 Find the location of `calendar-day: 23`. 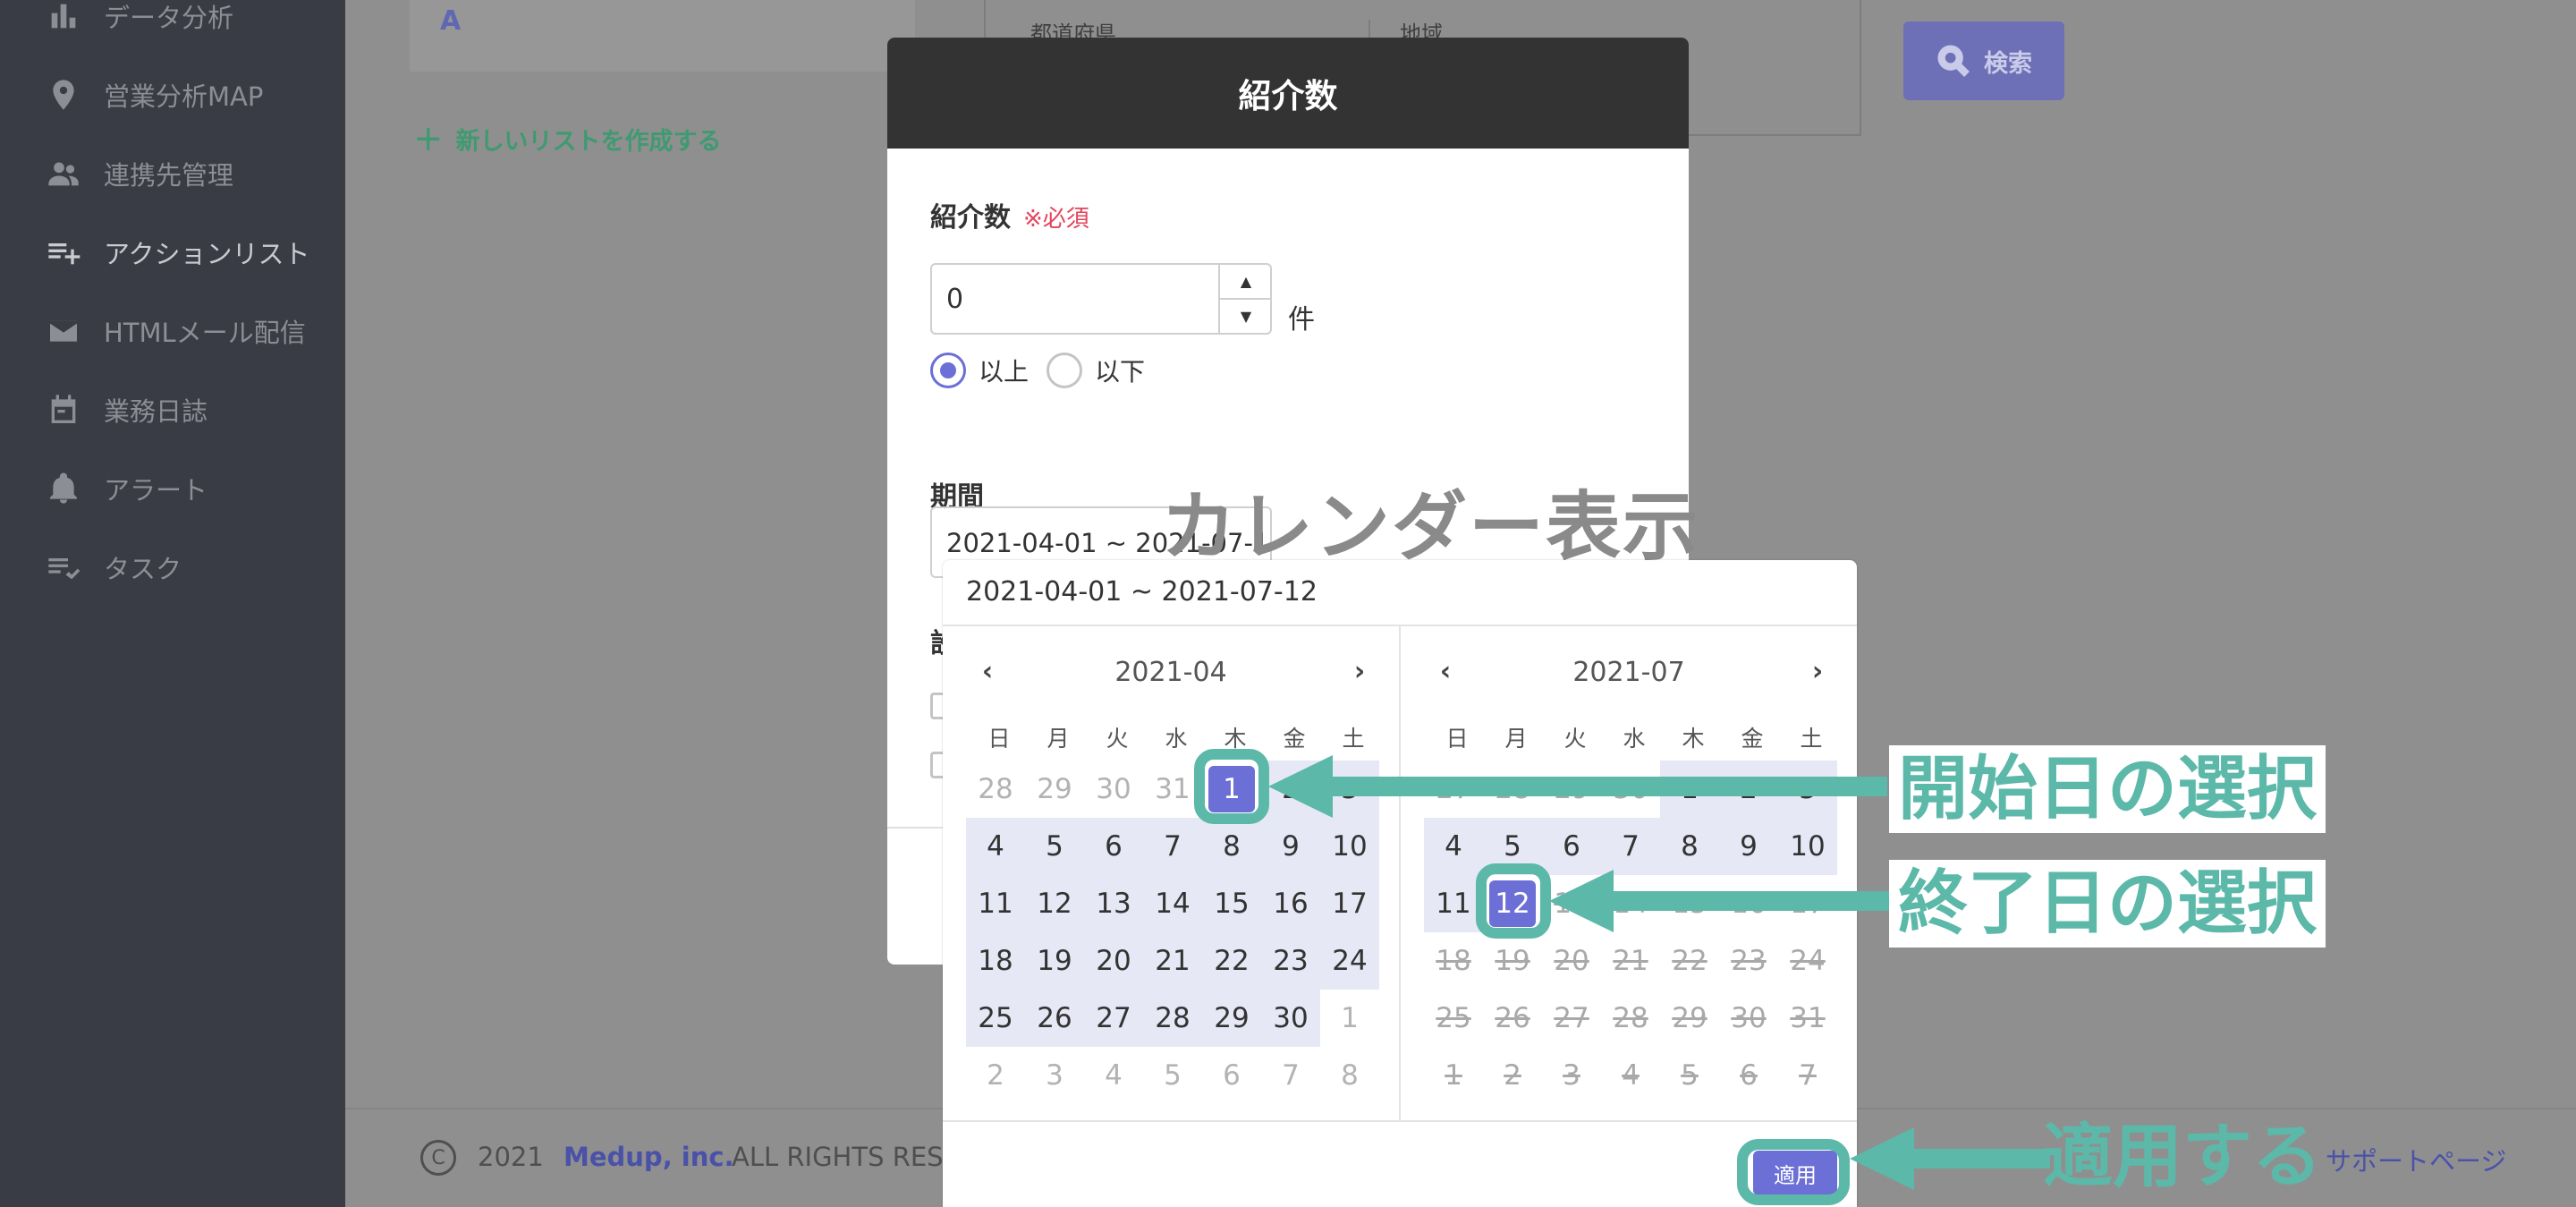

calendar-day: 23 is located at coordinates (1290, 961).